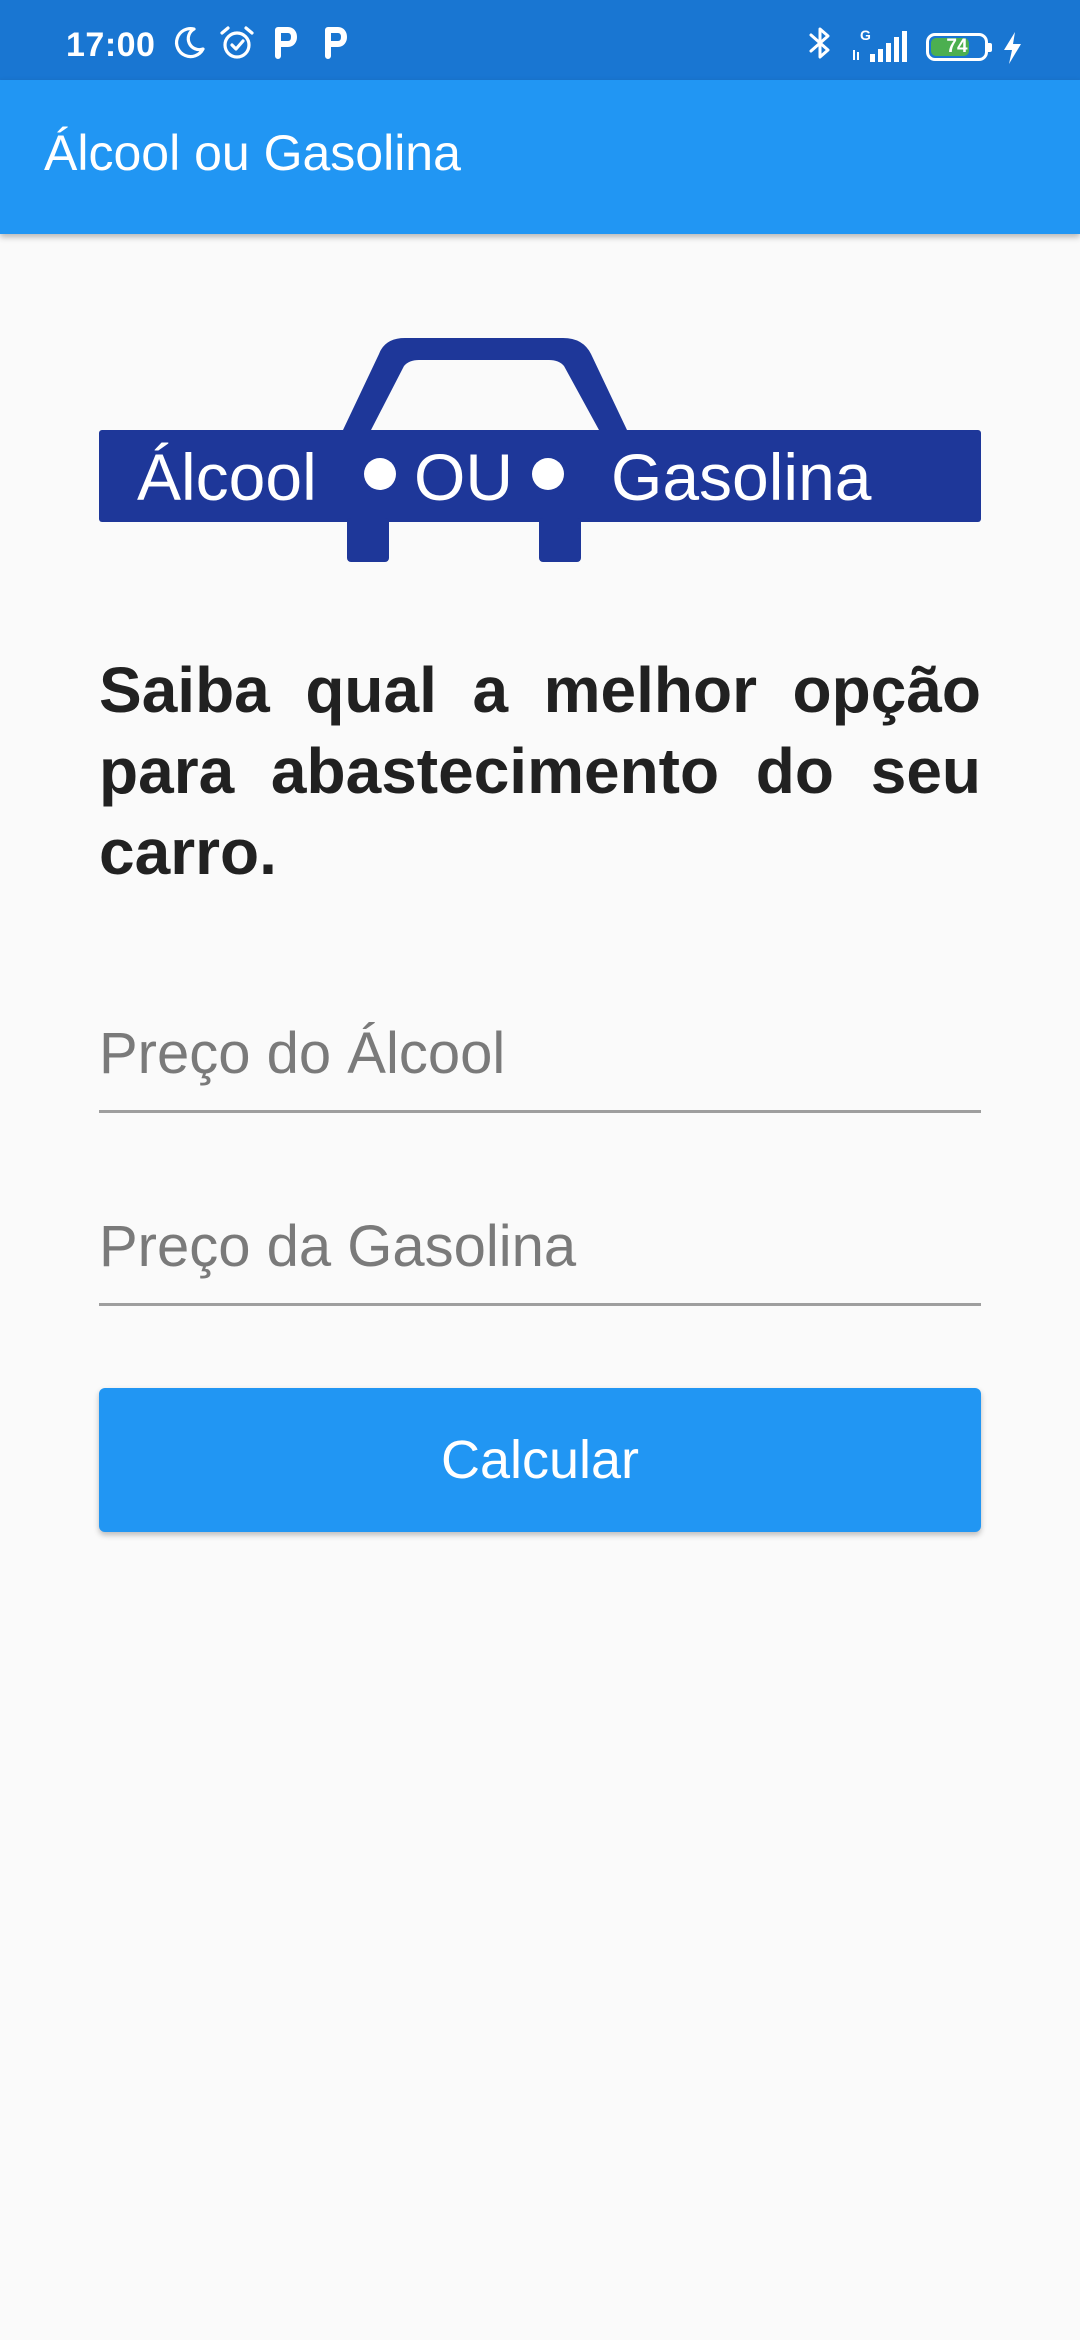 The width and height of the screenshot is (1080, 2340). What do you see at coordinates (865, 35) in the screenshot?
I see `network-type-label: G` at bounding box center [865, 35].